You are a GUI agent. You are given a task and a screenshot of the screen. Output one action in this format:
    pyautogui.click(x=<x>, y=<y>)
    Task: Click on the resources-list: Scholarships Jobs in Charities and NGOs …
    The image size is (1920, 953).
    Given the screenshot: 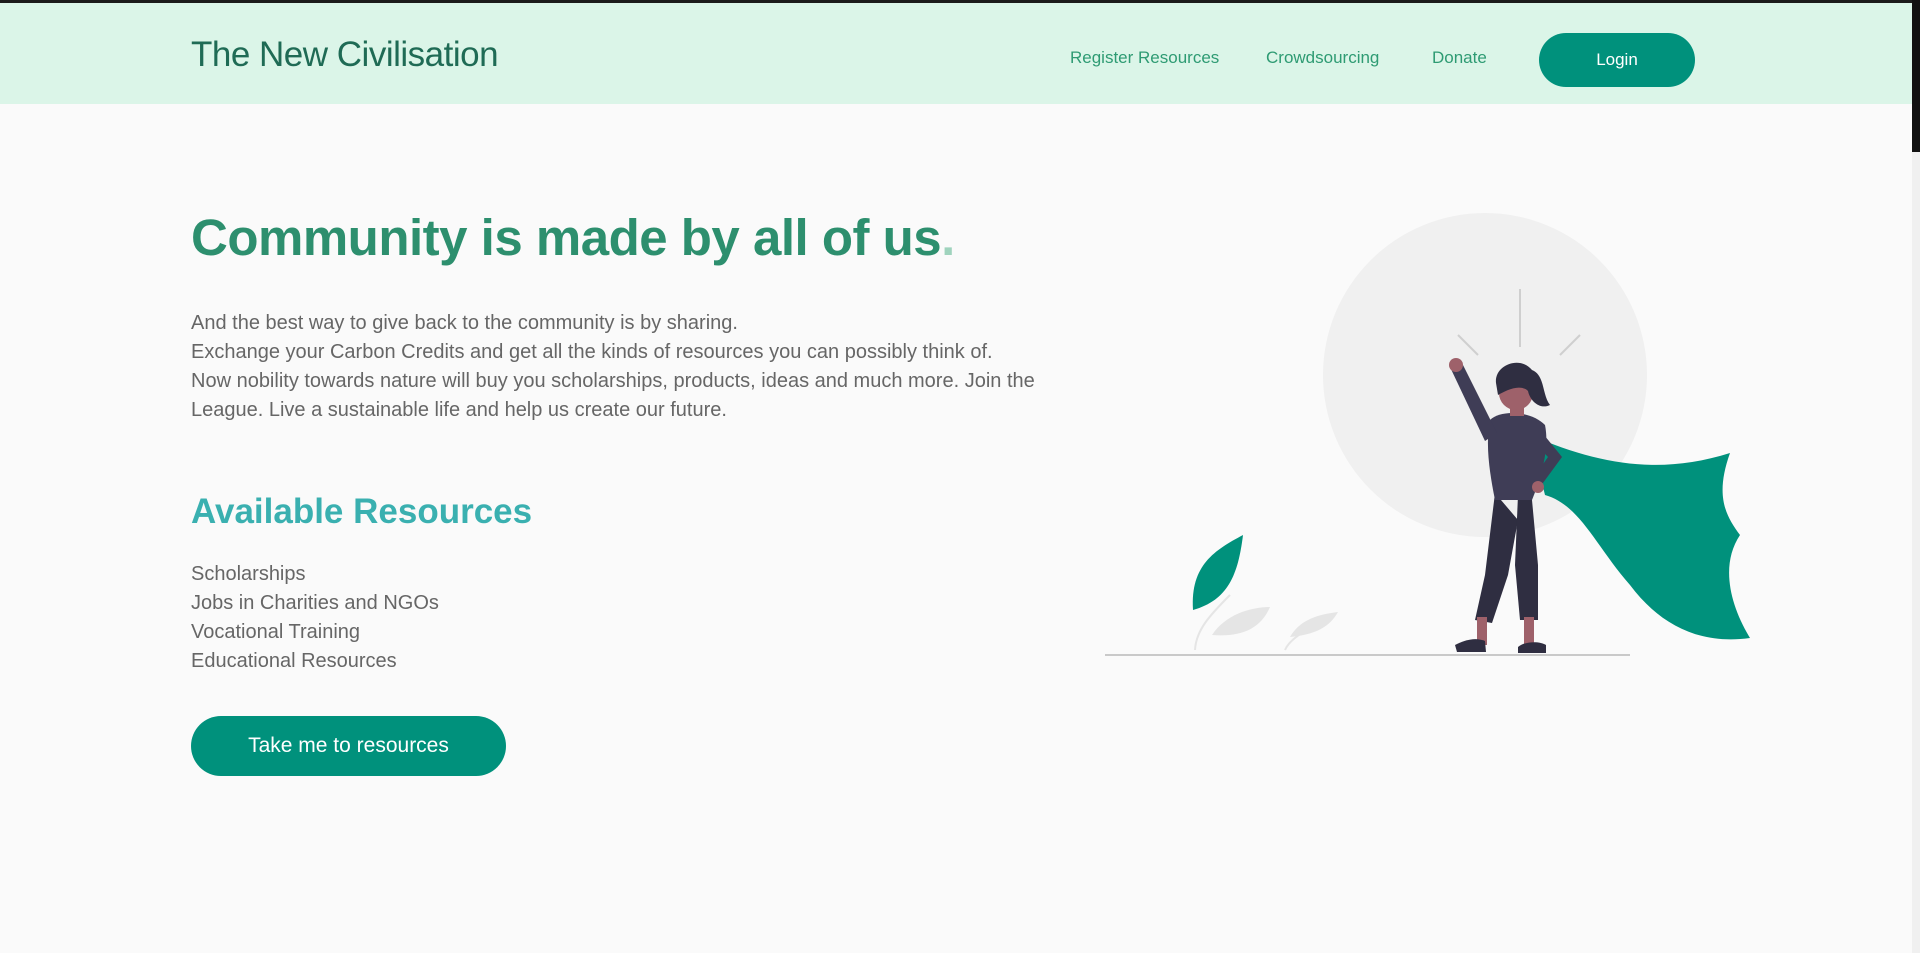 What is the action you would take?
    pyautogui.click(x=315, y=618)
    